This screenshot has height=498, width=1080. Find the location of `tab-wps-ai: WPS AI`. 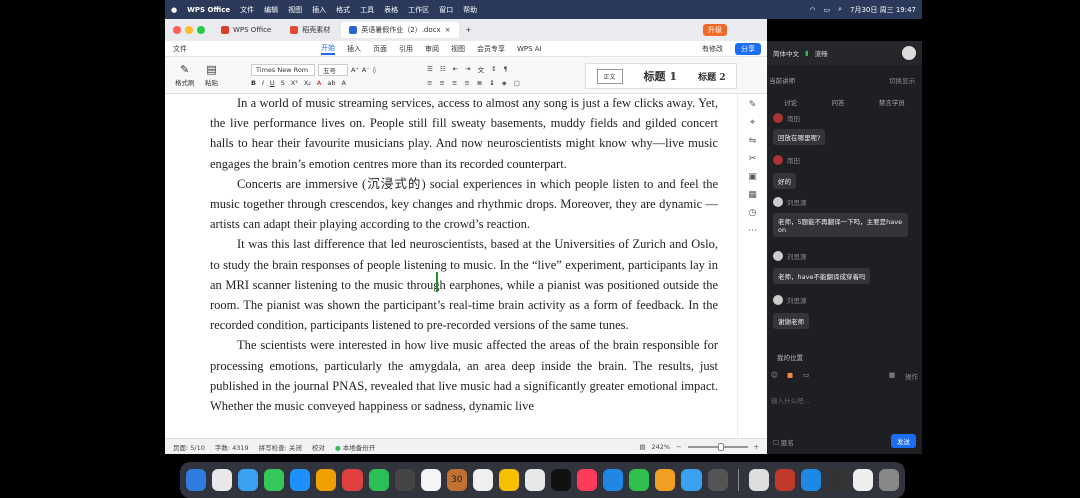

tab-wps-ai: WPS AI is located at coordinates (529, 49).